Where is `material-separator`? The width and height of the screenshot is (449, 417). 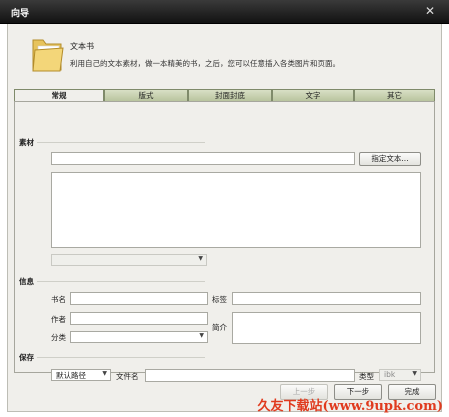
material-separator is located at coordinates (121, 142).